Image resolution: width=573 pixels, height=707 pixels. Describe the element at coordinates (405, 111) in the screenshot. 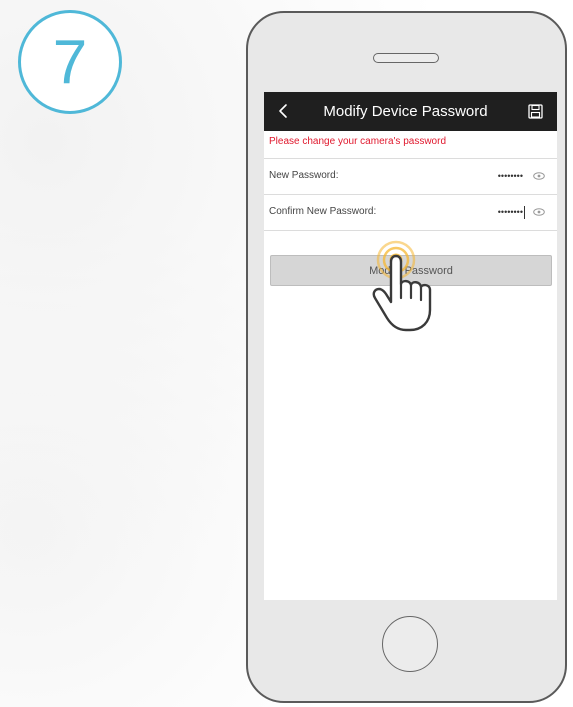

I see `page-title: Modify Device Password` at that location.